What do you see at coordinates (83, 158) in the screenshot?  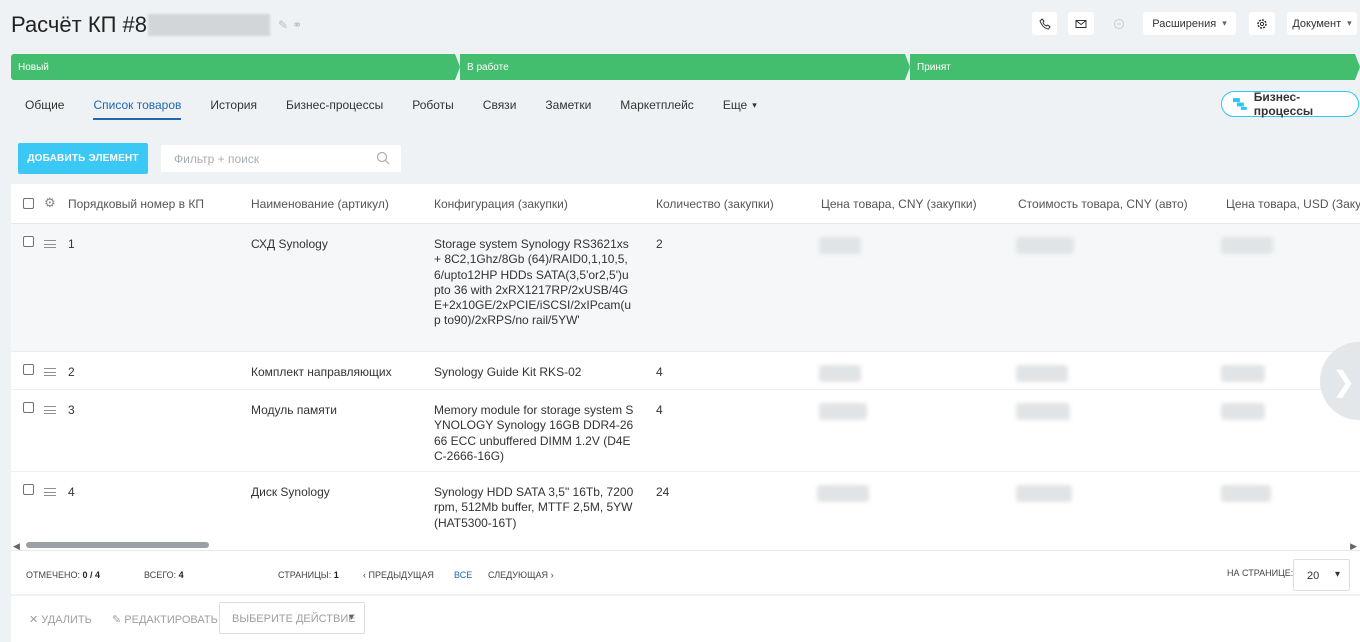 I see `add-element-button: ДОБАВИТЬ ЭЛЕМЕНТ` at bounding box center [83, 158].